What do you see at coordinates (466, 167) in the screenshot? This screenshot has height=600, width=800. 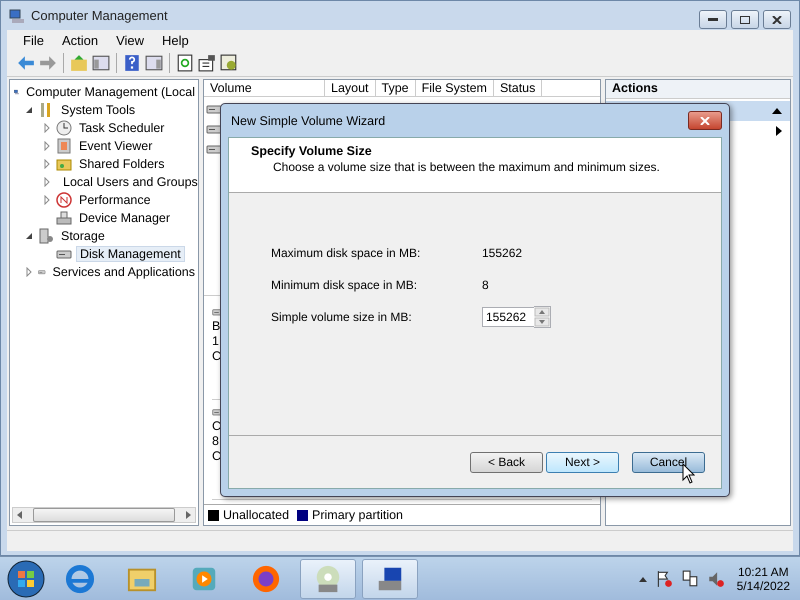 I see `step-description: Choose a volume size that is between the maximum and minimum sizes.` at bounding box center [466, 167].